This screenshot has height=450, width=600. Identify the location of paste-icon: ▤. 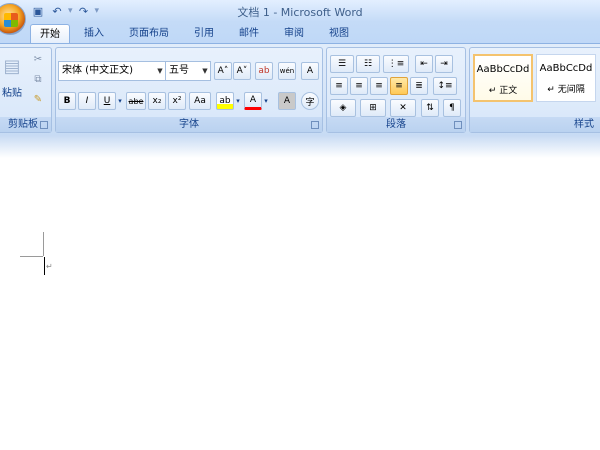
(12, 66).